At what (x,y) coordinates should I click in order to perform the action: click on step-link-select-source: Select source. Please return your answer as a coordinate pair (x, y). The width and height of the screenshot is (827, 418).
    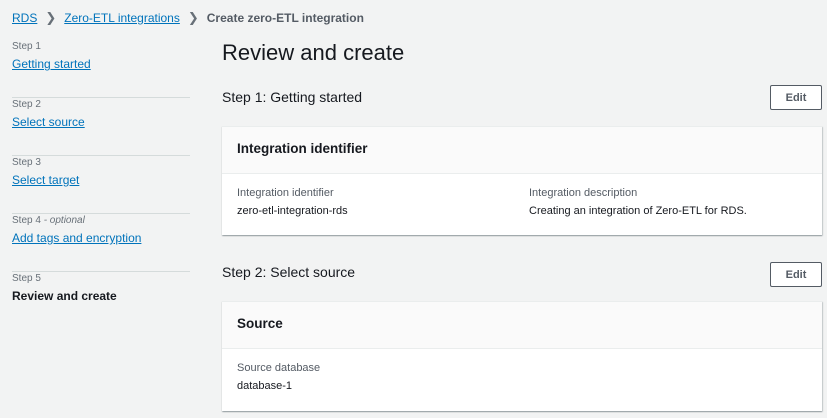
    Looking at the image, I should click on (48, 122).